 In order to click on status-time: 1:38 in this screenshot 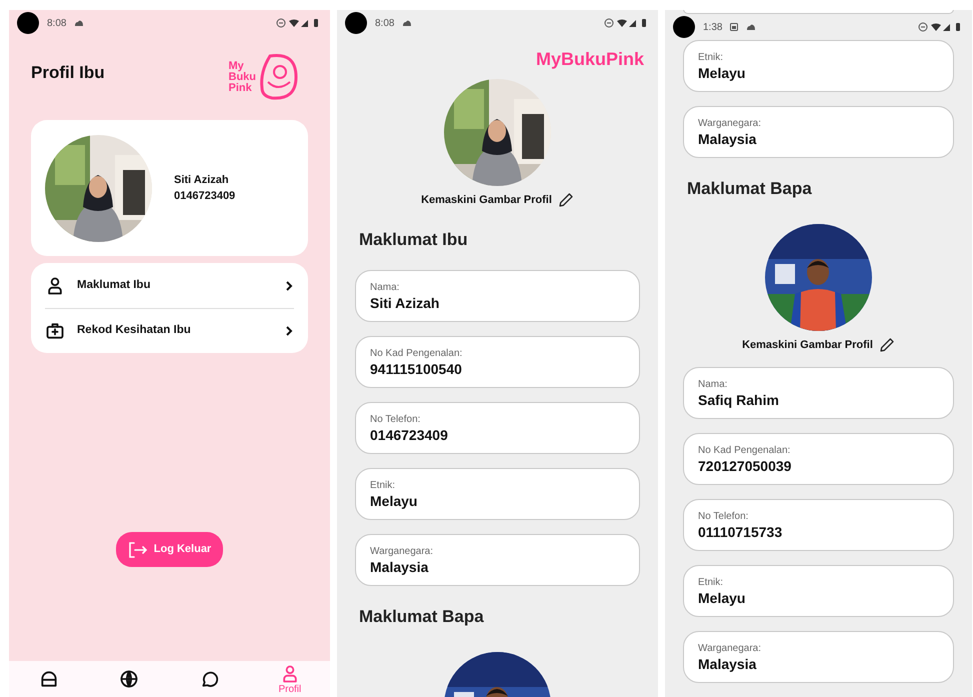, I will do `click(712, 27)`.